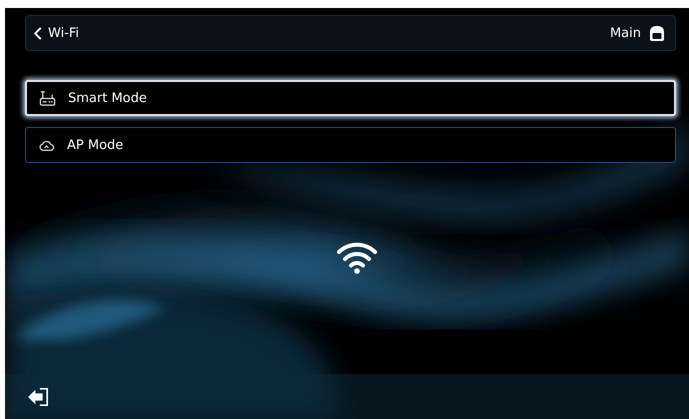 The image size is (689, 419). Describe the element at coordinates (356, 257) in the screenshot. I see `wifi-icon` at that location.